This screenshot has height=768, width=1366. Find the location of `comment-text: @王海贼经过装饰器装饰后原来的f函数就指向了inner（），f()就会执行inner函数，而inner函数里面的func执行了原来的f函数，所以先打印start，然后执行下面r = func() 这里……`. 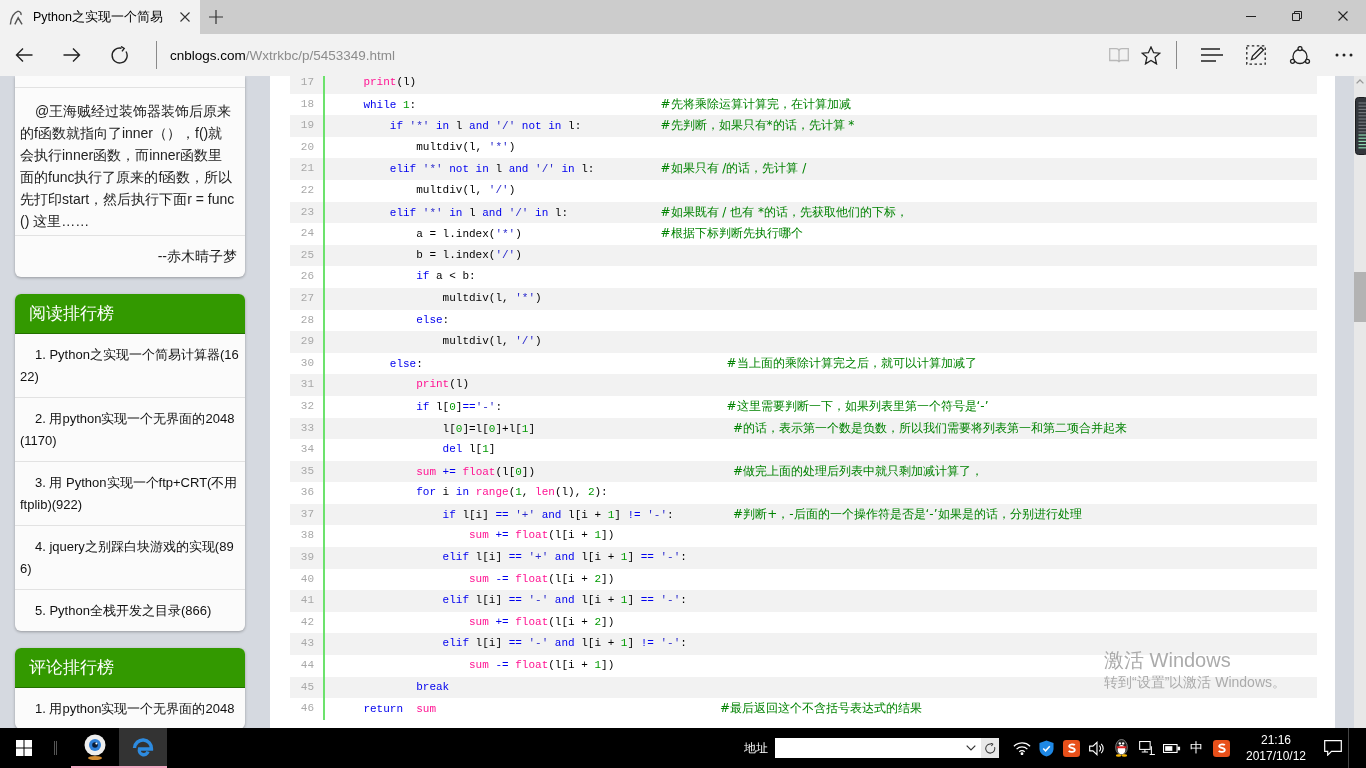

comment-text: @王海贼经过装饰器装饰后原来的f函数就指向了inner（），f()就会执行inner函数，而inner函数里面的func执行了原来的f函数，所以先打印start，然后执行下面r = func() 这里…… is located at coordinates (130, 162).